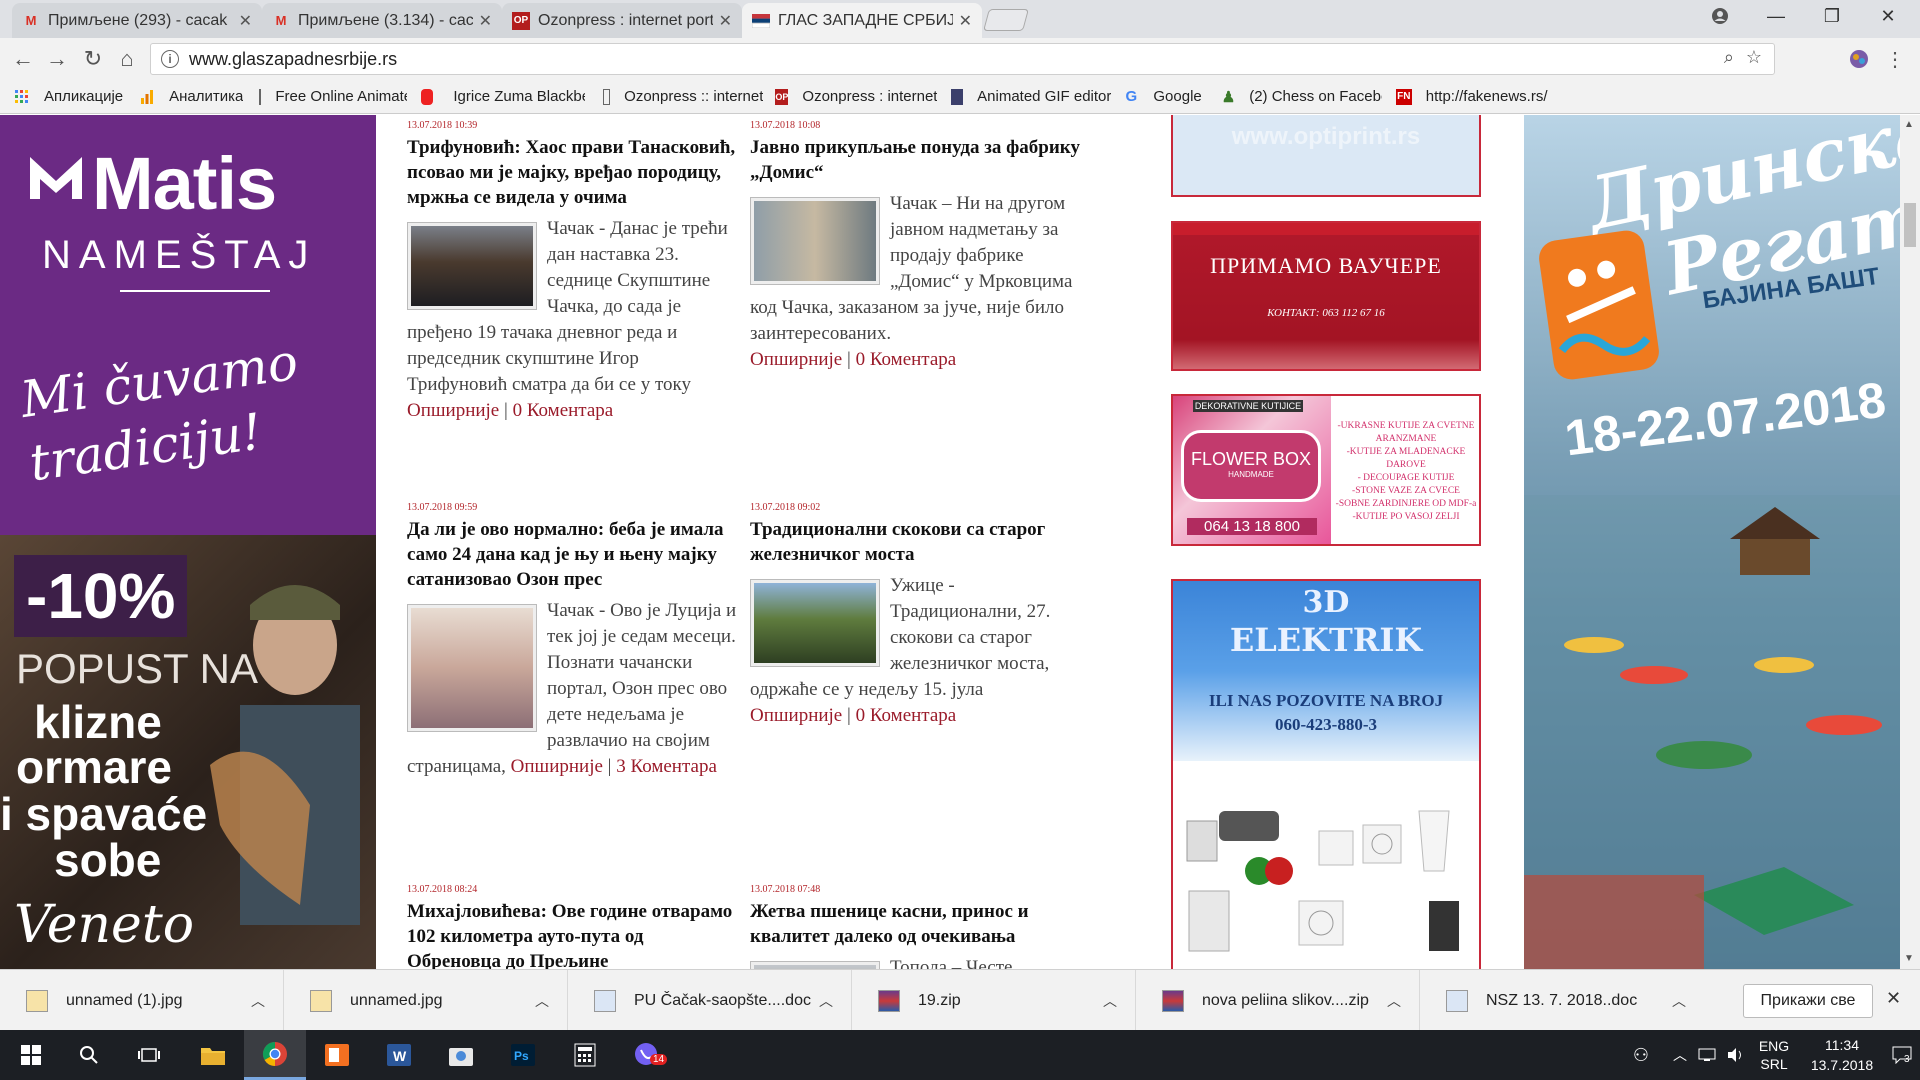  What do you see at coordinates (710, 1000) in the screenshot?
I see `download-item: PU Čačak-saopšte....doc ︿` at bounding box center [710, 1000].